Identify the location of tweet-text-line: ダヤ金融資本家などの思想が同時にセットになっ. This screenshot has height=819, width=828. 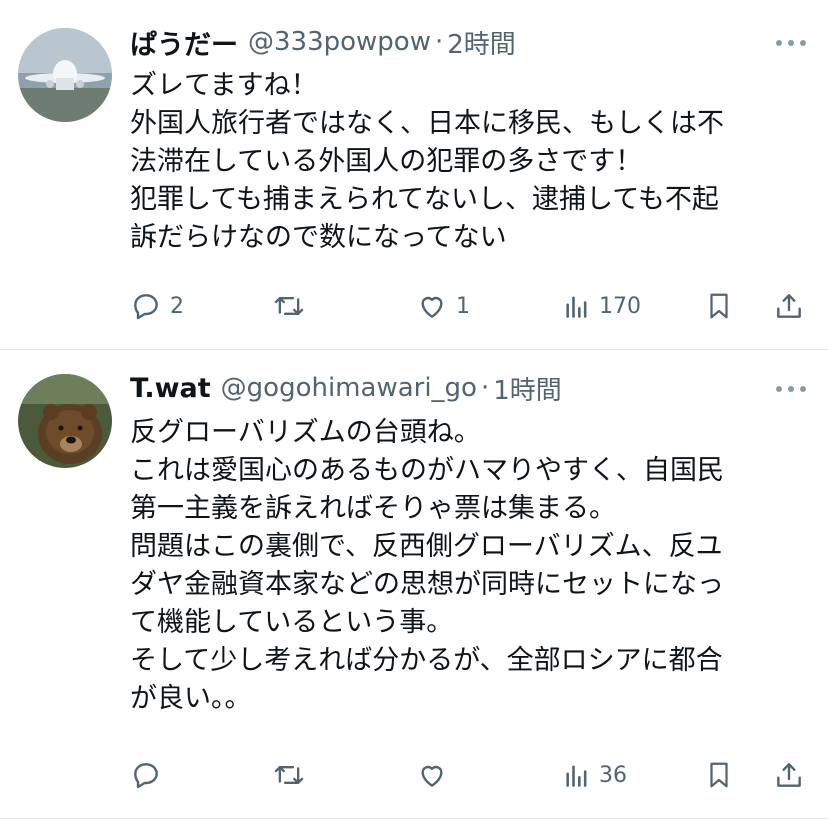
(427, 584).